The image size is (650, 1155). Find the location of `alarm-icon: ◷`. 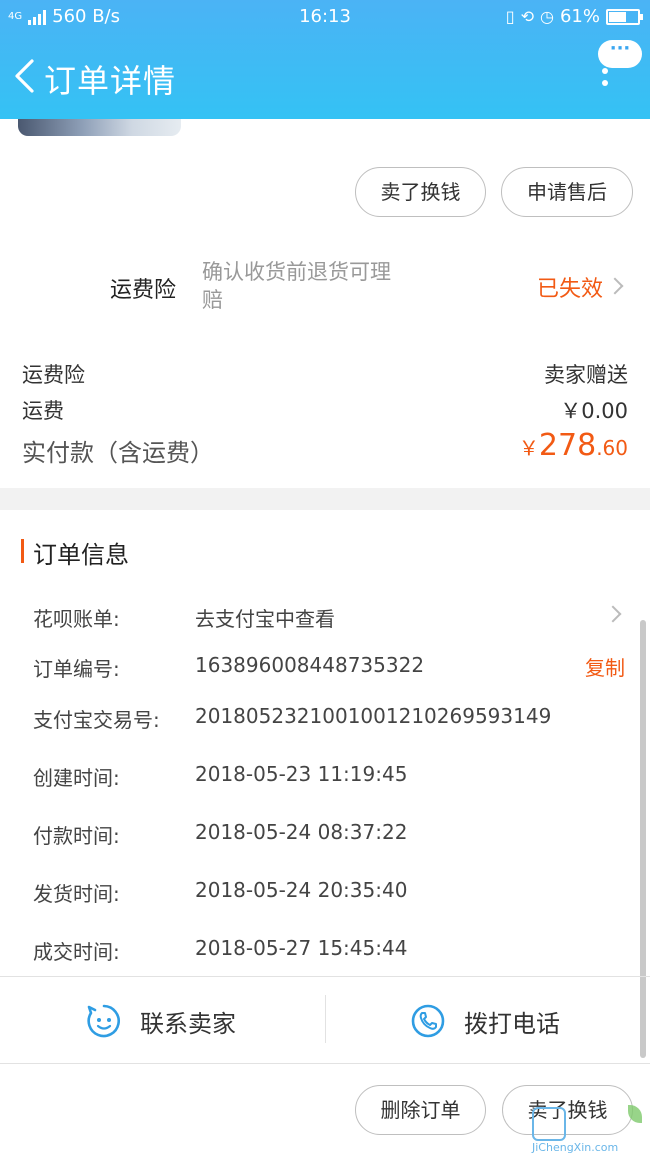

alarm-icon: ◷ is located at coordinates (547, 16).